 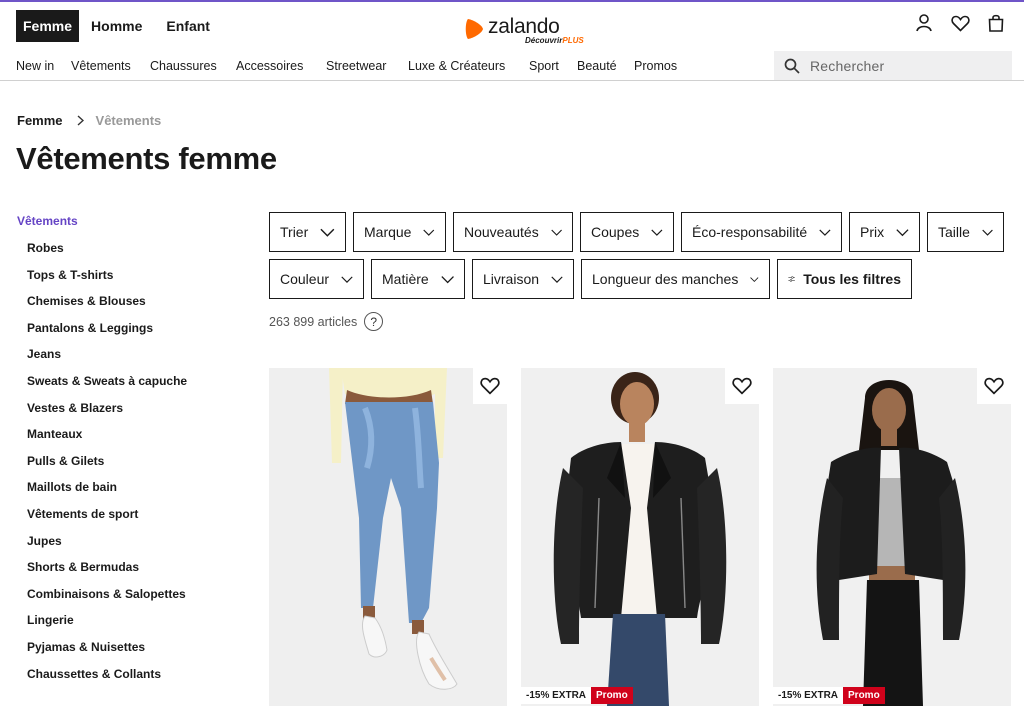 What do you see at coordinates (281, 66) in the screenshot?
I see `nav-accessoires: Accessoires` at bounding box center [281, 66].